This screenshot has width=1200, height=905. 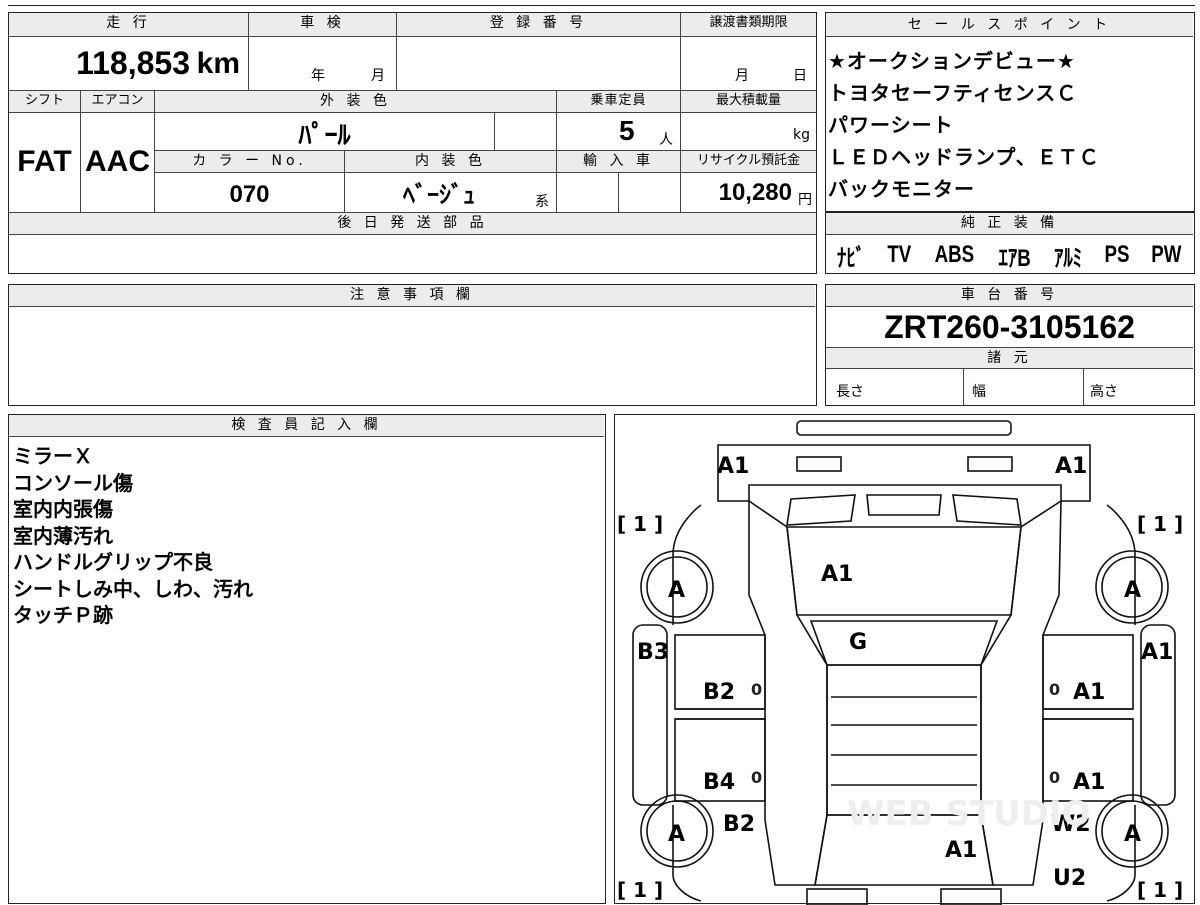 I want to click on tire-rl-bracket: [ 1 ], so click(x=640, y=890).